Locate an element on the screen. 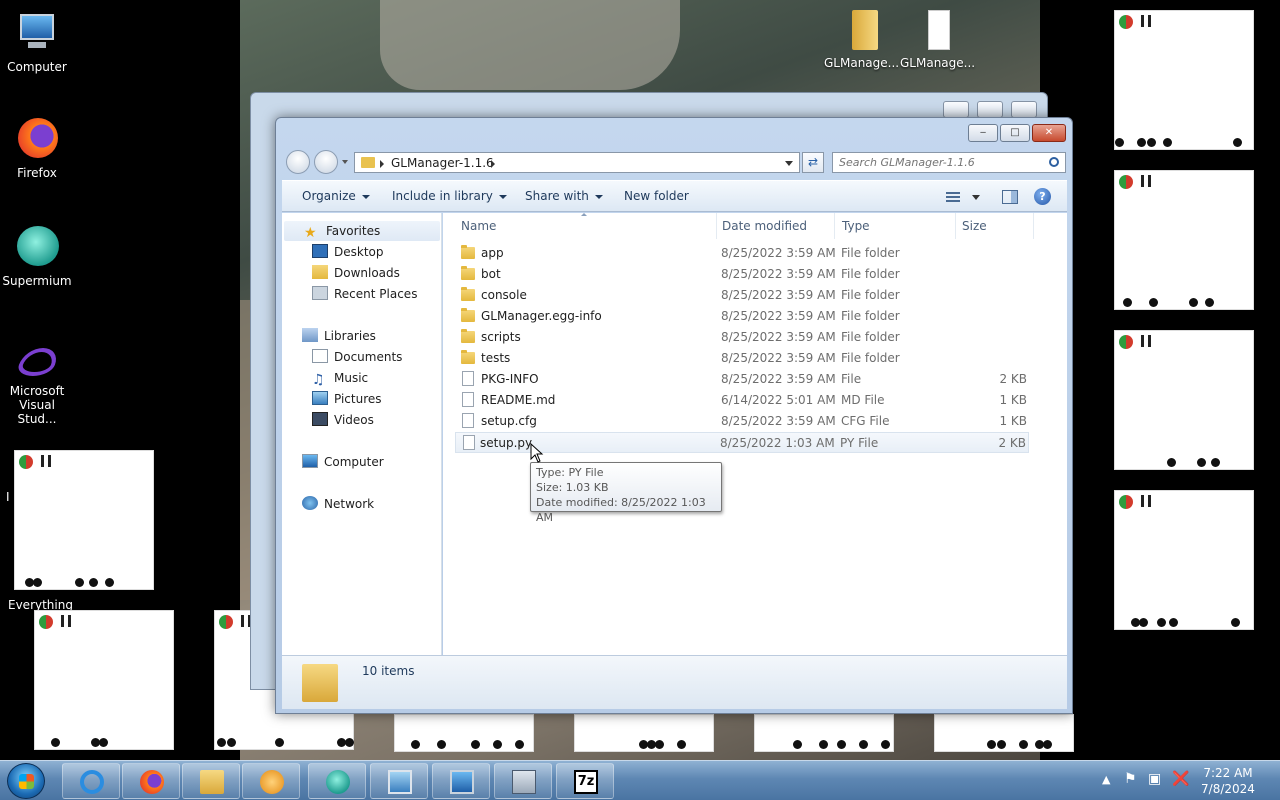 The width and height of the screenshot is (1280, 800). nav-videos: Videos is located at coordinates (343, 420).